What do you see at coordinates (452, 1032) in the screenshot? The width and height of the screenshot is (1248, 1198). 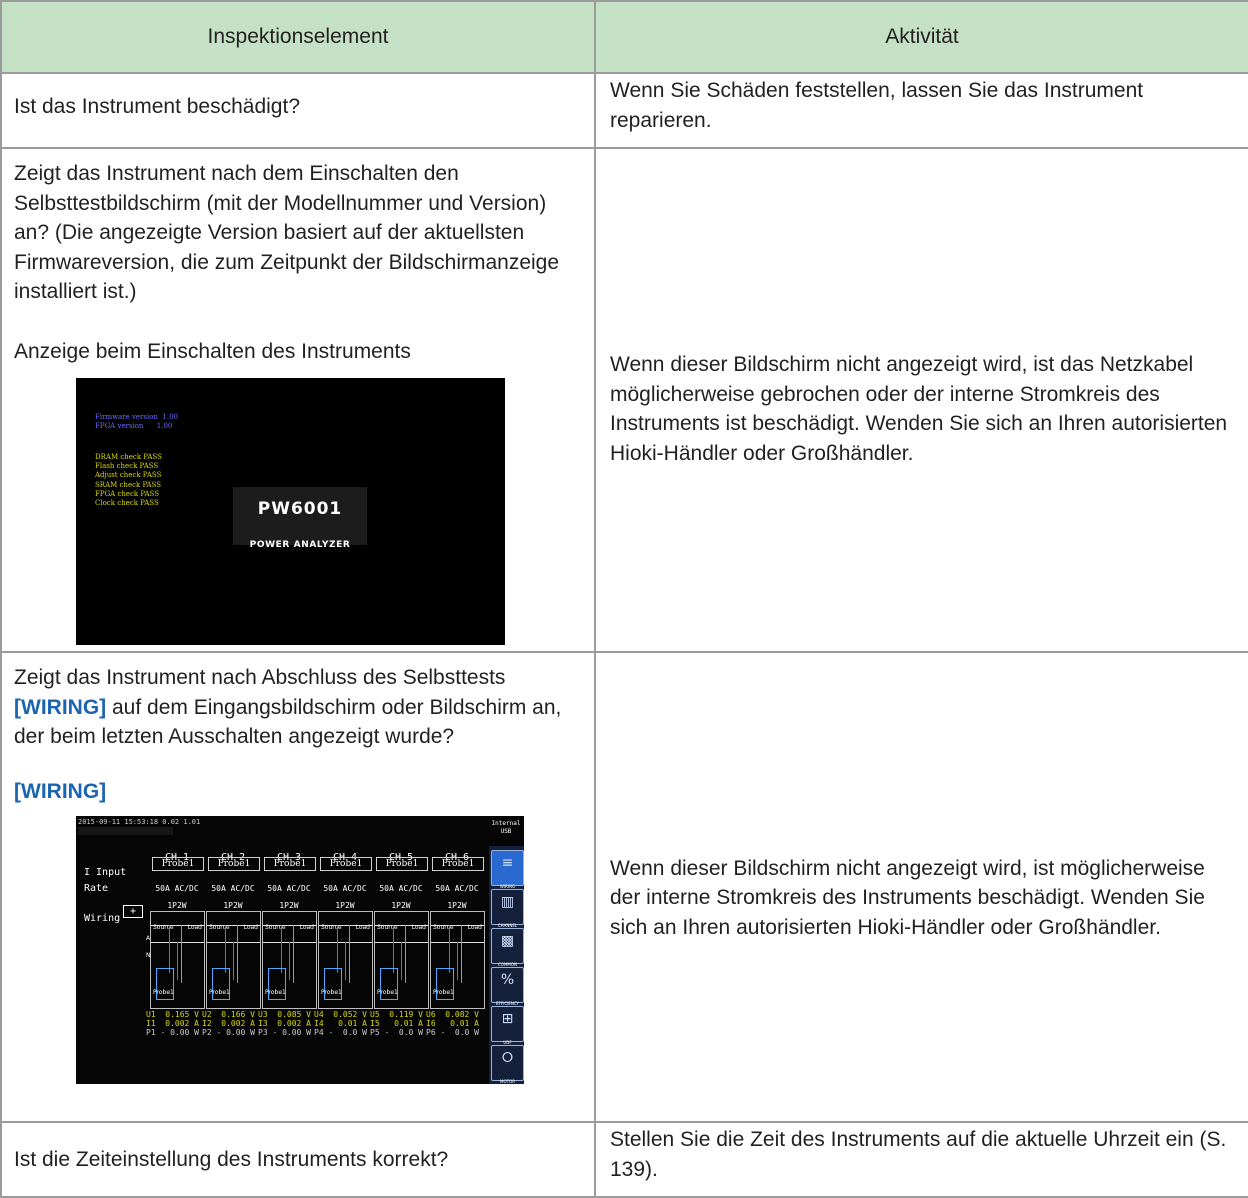 I see `power-value: P6 - 0.0 W` at bounding box center [452, 1032].